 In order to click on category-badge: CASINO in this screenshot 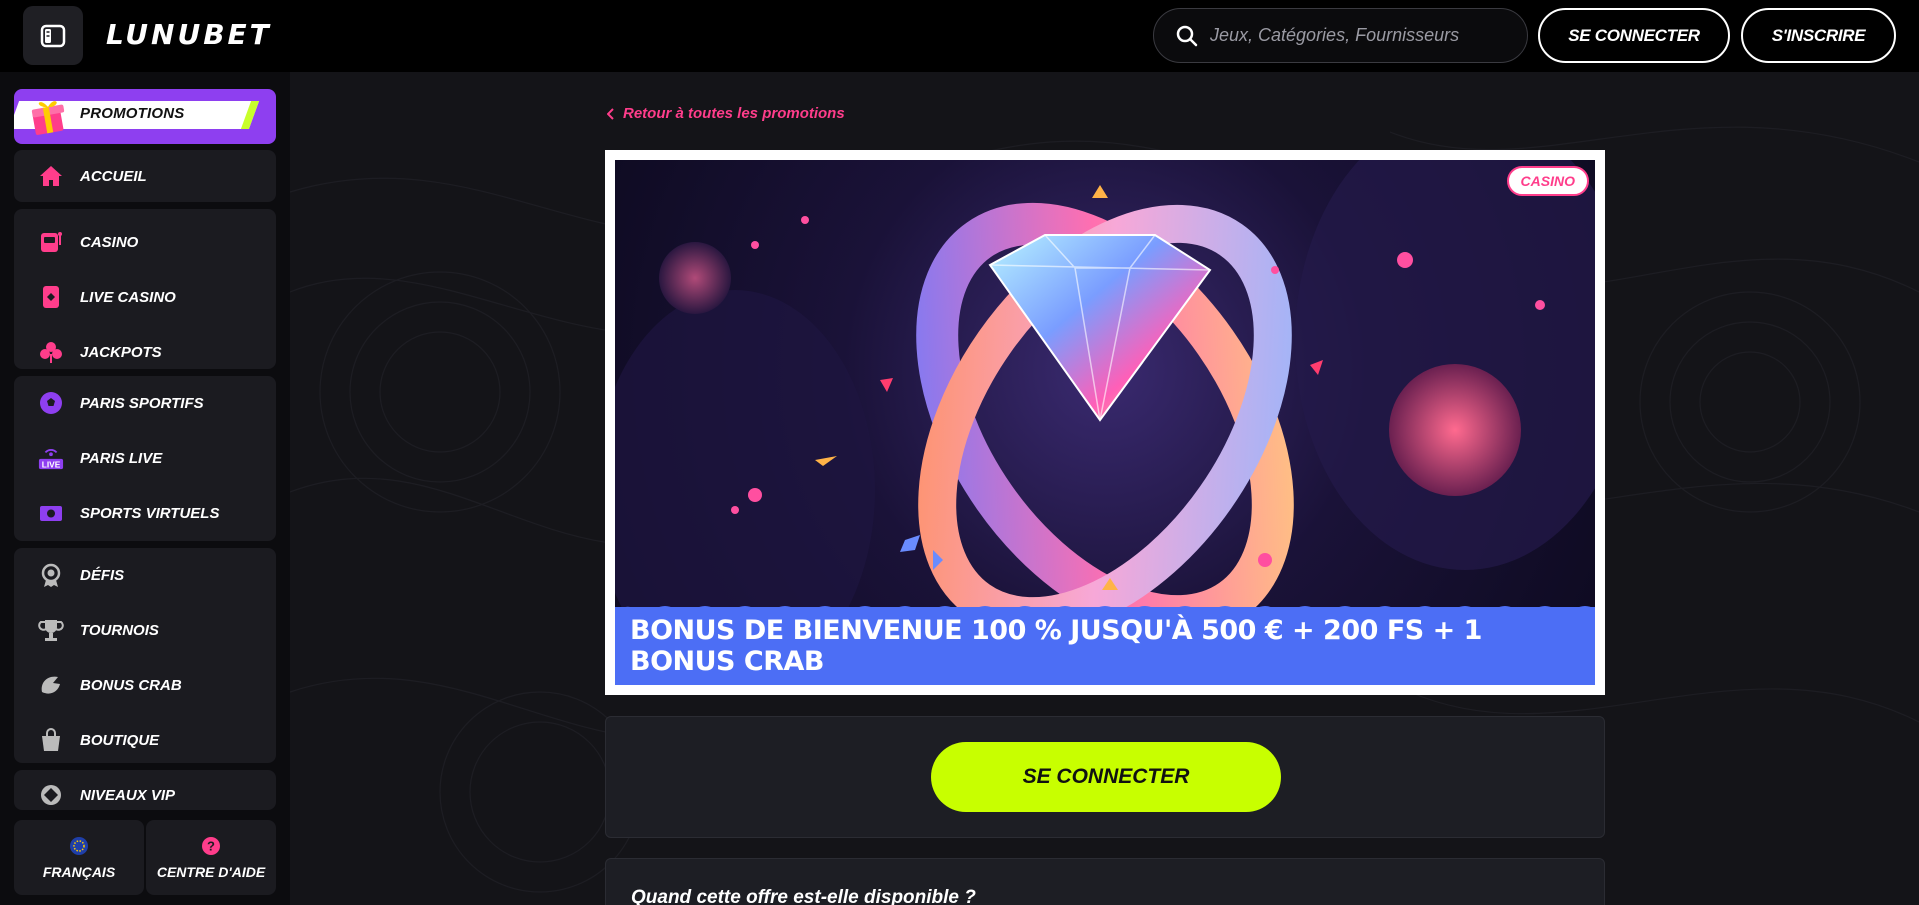, I will do `click(1547, 181)`.